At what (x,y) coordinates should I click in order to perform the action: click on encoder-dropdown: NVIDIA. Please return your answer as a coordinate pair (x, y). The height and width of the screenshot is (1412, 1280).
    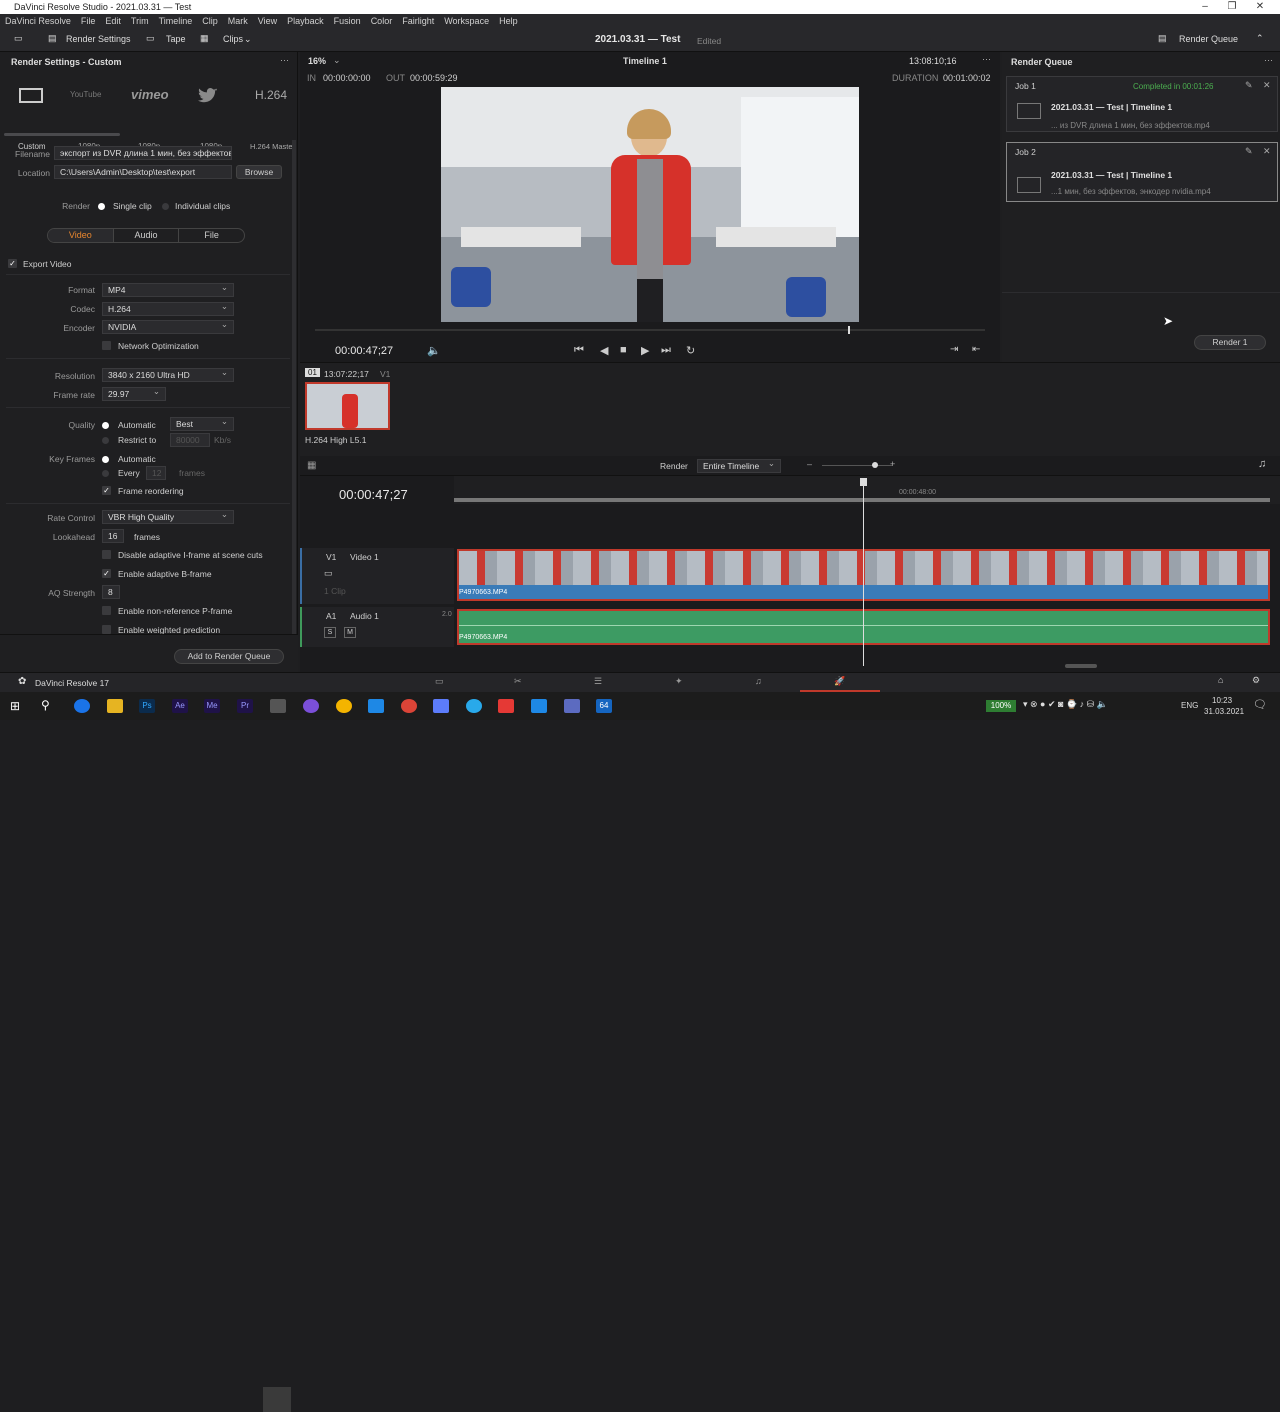
    Looking at the image, I should click on (168, 326).